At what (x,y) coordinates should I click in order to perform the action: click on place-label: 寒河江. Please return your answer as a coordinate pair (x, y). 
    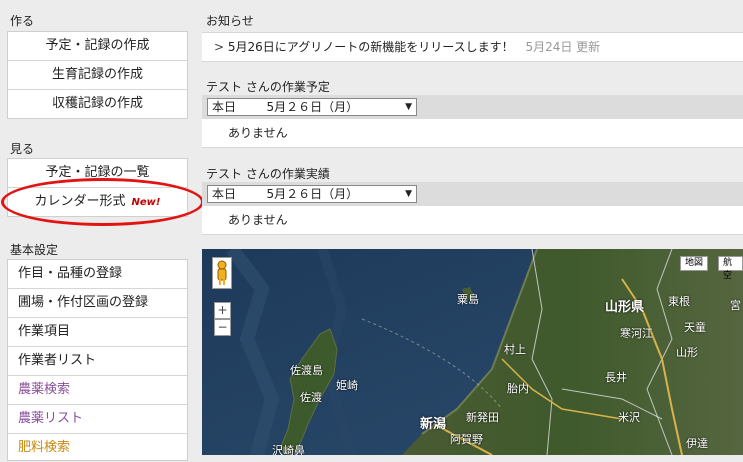
    Looking at the image, I should click on (636, 333).